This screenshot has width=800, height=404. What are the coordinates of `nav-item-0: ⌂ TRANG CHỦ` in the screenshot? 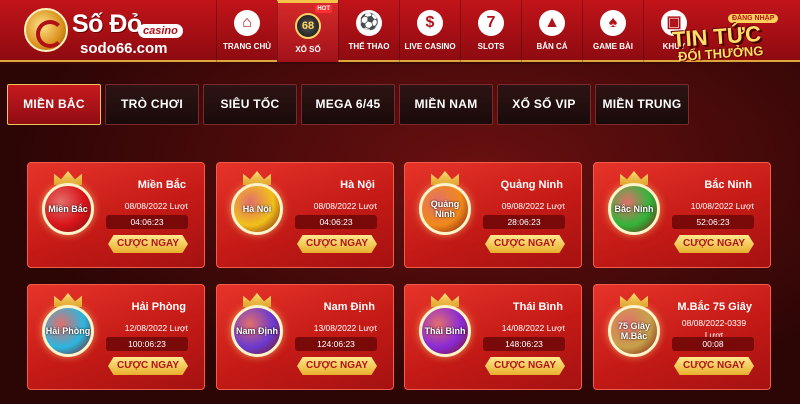 It's located at (246, 31).